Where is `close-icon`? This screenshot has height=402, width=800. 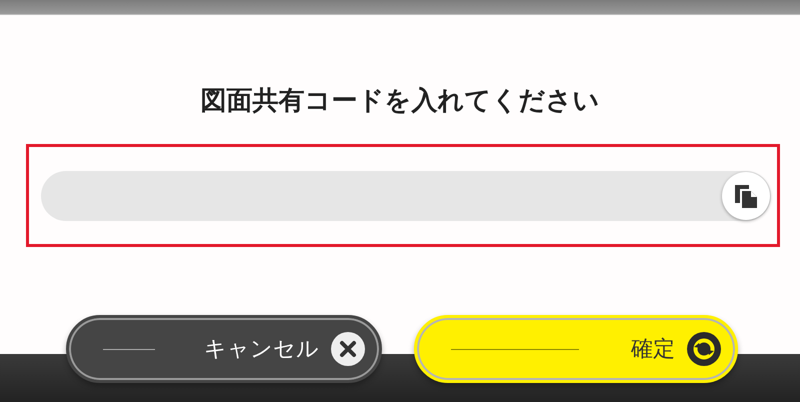
close-icon is located at coordinates (348, 349).